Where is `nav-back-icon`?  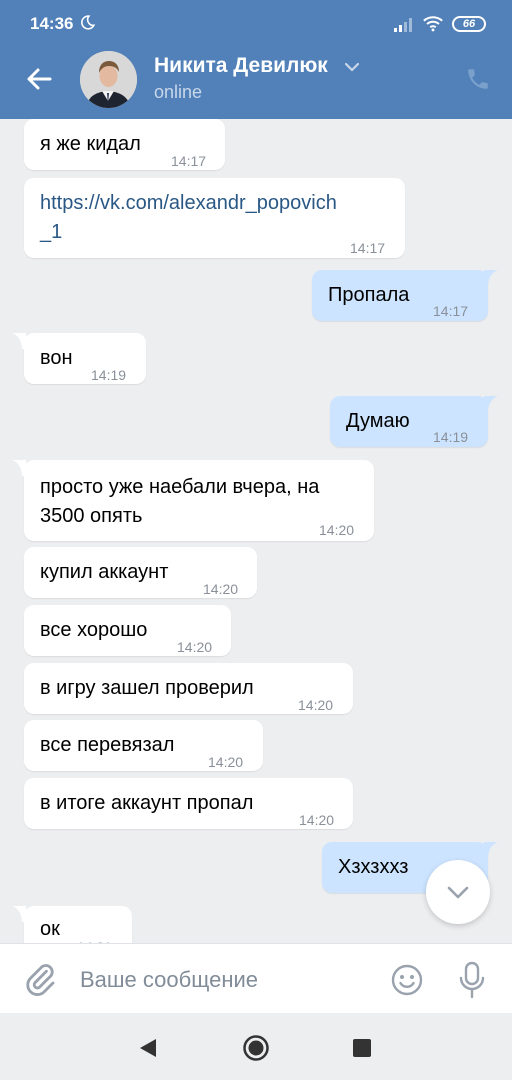 nav-back-icon is located at coordinates (148, 1048).